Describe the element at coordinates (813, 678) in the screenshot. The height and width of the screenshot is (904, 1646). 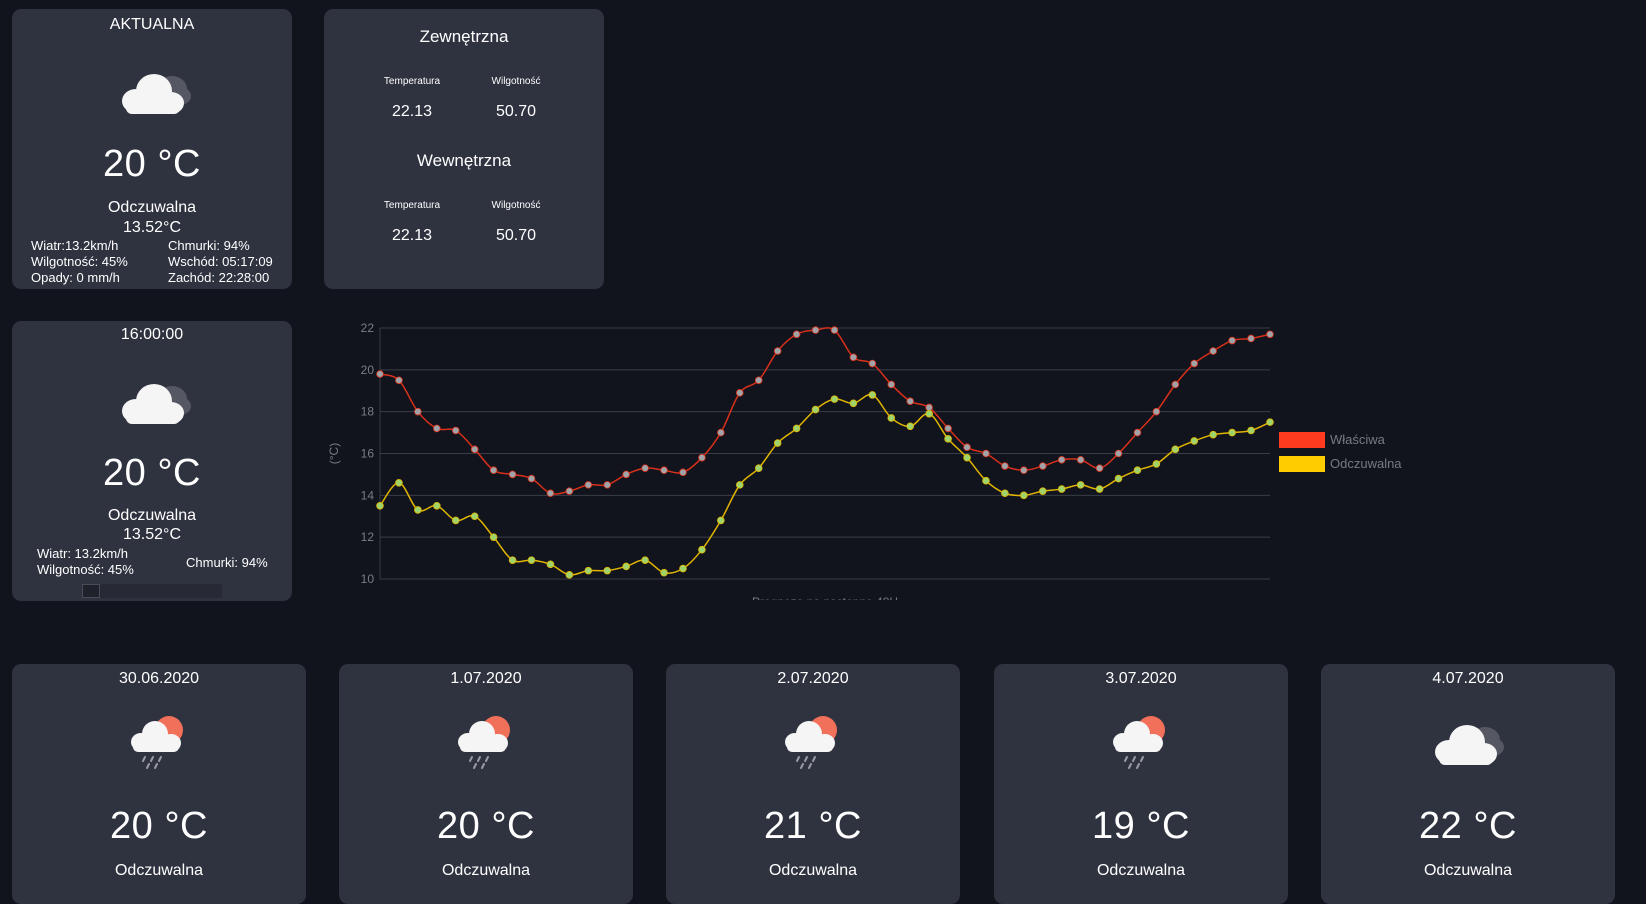
I see `daily-date: 2.07.2020` at that location.